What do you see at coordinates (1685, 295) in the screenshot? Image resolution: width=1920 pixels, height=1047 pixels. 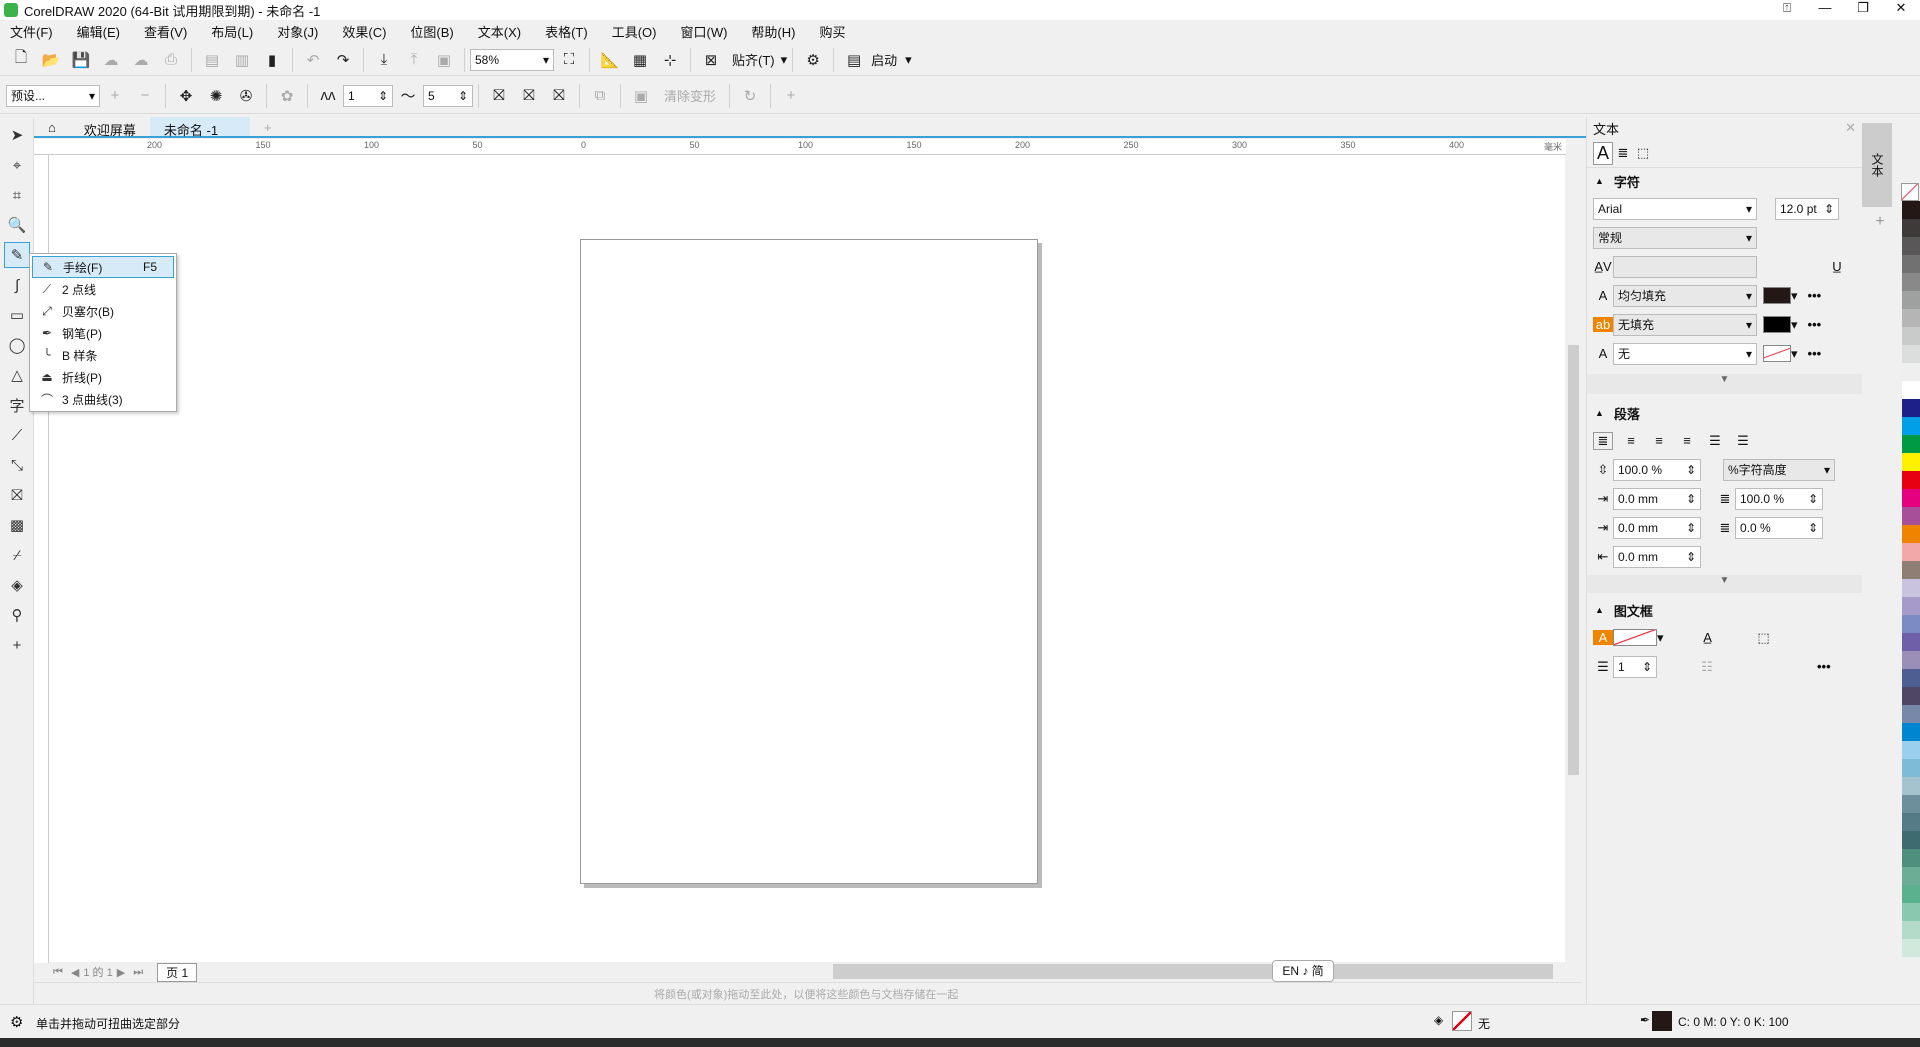 I see `fill-type-select: 均匀填充 ▾` at bounding box center [1685, 295].